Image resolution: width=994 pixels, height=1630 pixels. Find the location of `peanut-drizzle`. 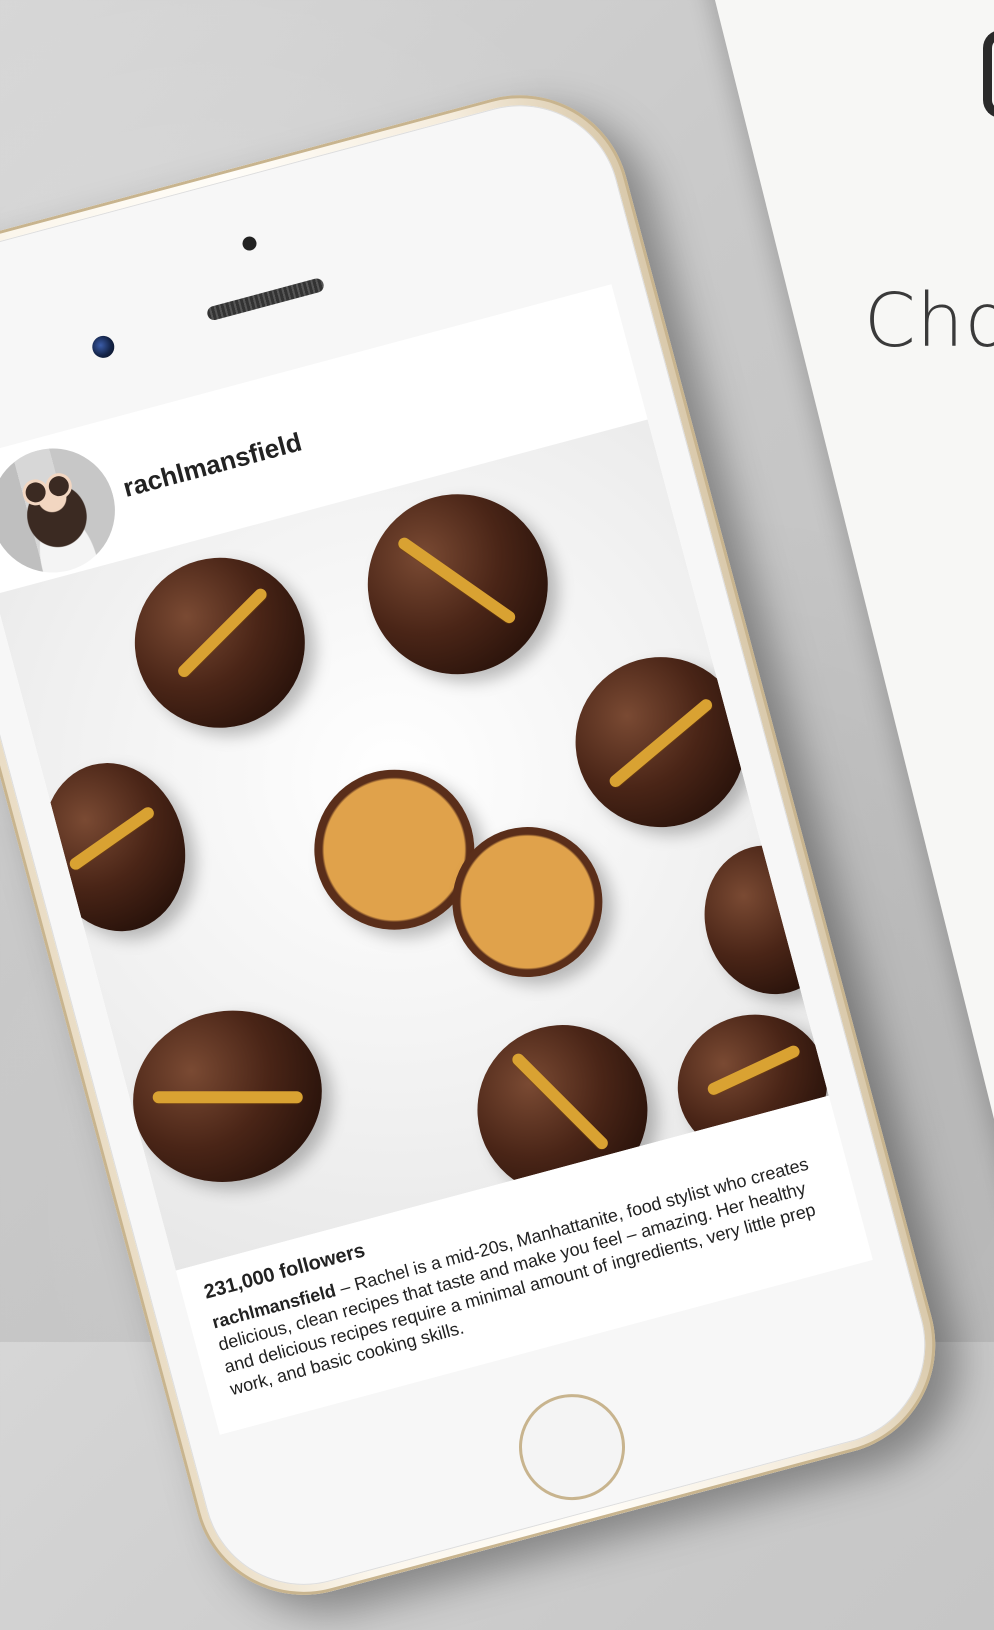

peanut-drizzle is located at coordinates (227, 1097).